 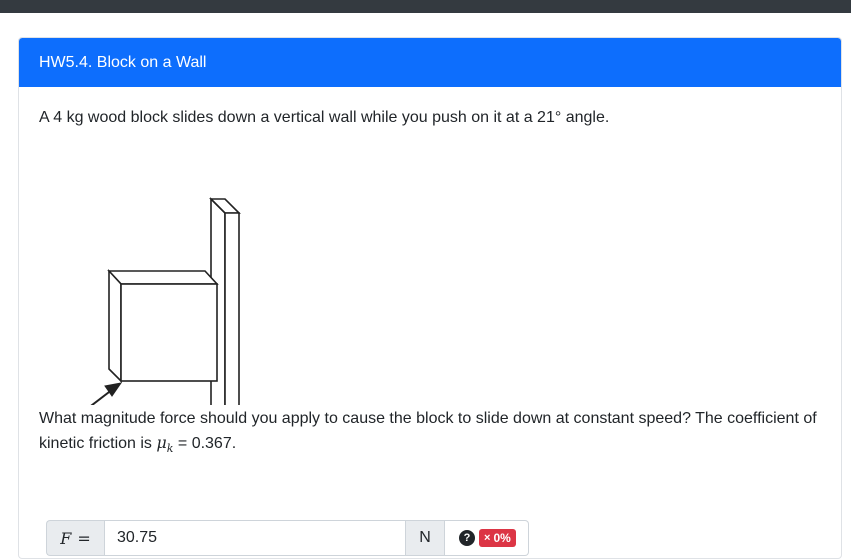 I want to click on answer-status: ? × 0%, so click(x=487, y=538).